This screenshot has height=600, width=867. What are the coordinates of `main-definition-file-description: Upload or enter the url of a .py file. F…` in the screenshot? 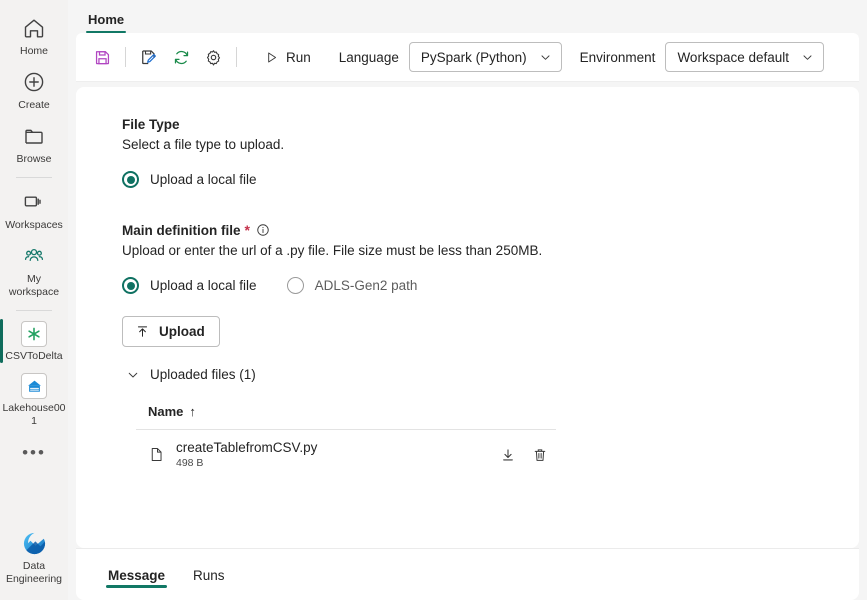 It's located at (332, 250).